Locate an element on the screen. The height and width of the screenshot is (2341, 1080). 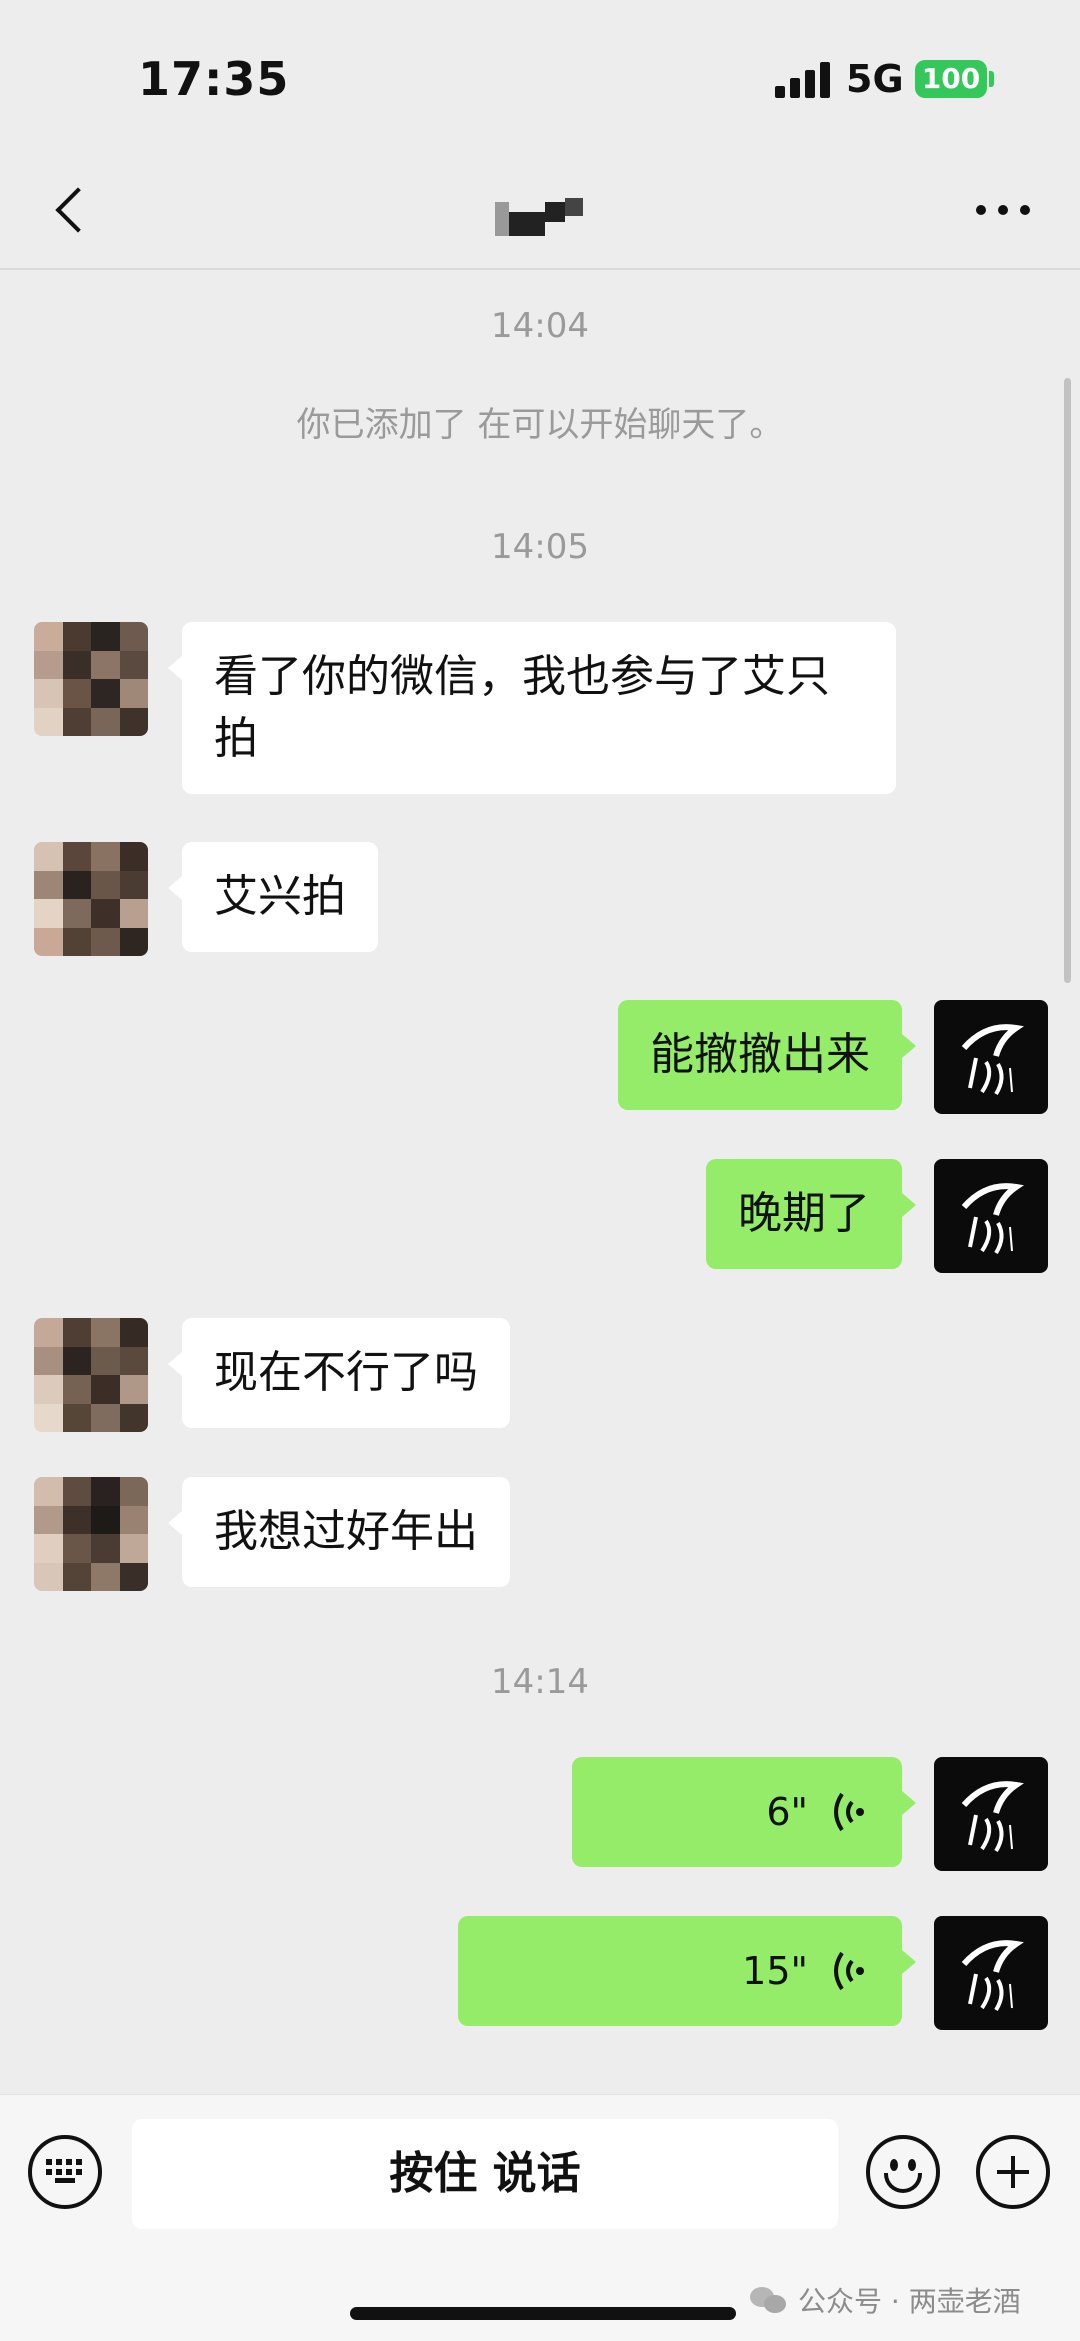
hold-to-talk-button: 按住 说话 is located at coordinates (485, 2174).